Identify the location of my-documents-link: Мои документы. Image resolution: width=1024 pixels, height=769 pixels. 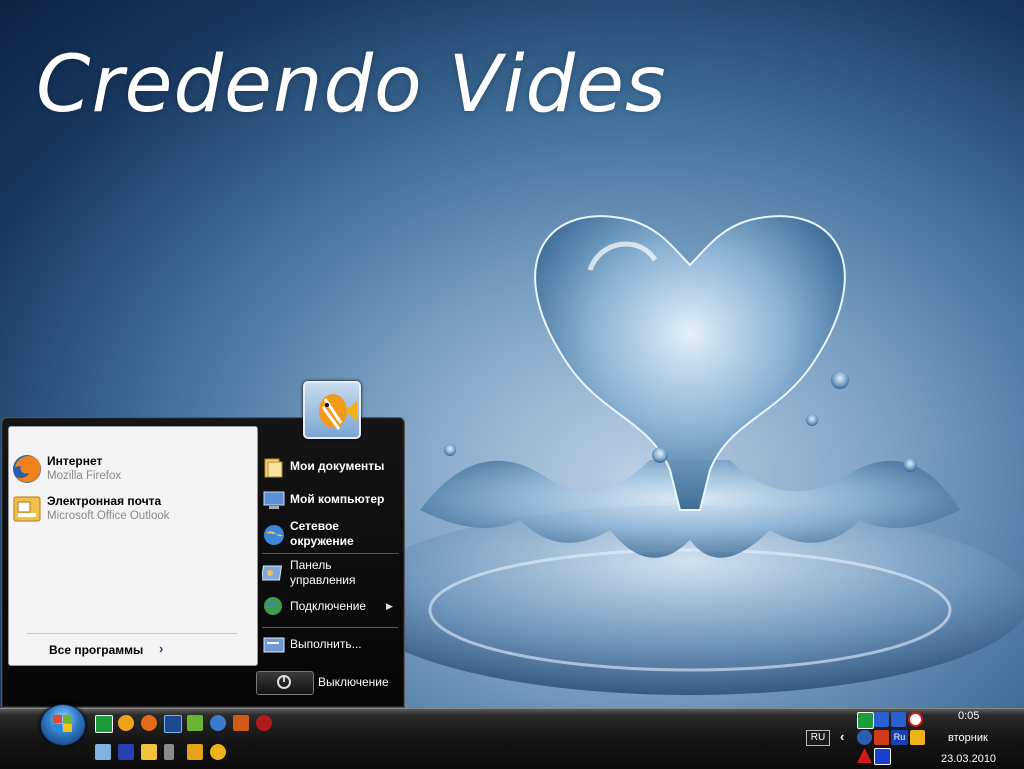
(330, 468).